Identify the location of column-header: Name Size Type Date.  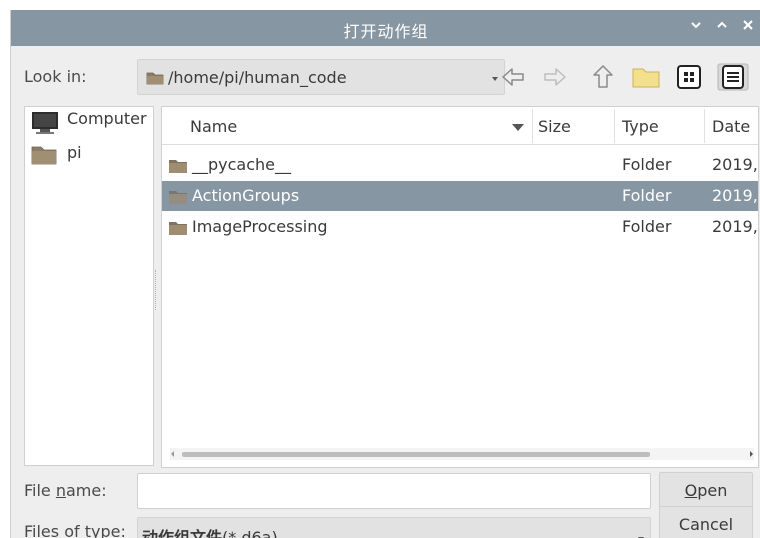
(460, 126).